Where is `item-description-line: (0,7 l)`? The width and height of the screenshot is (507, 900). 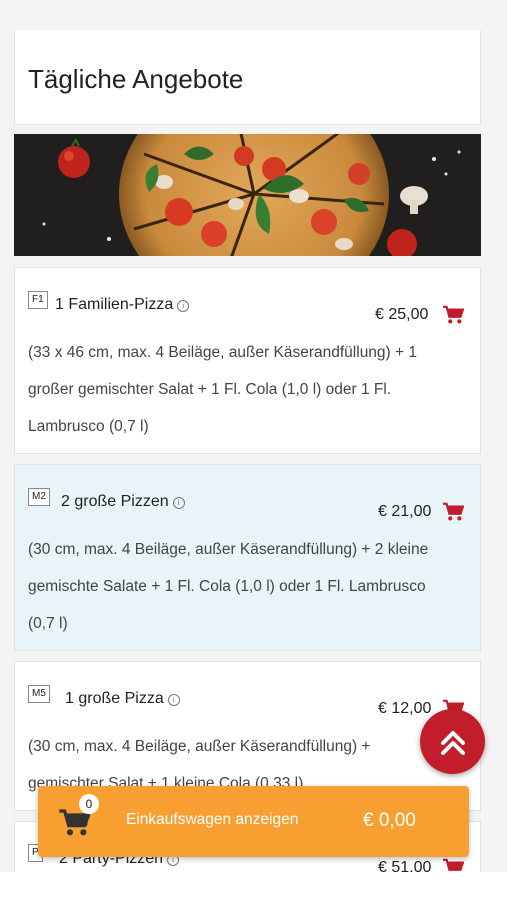 item-description-line: (0,7 l) is located at coordinates (48, 623).